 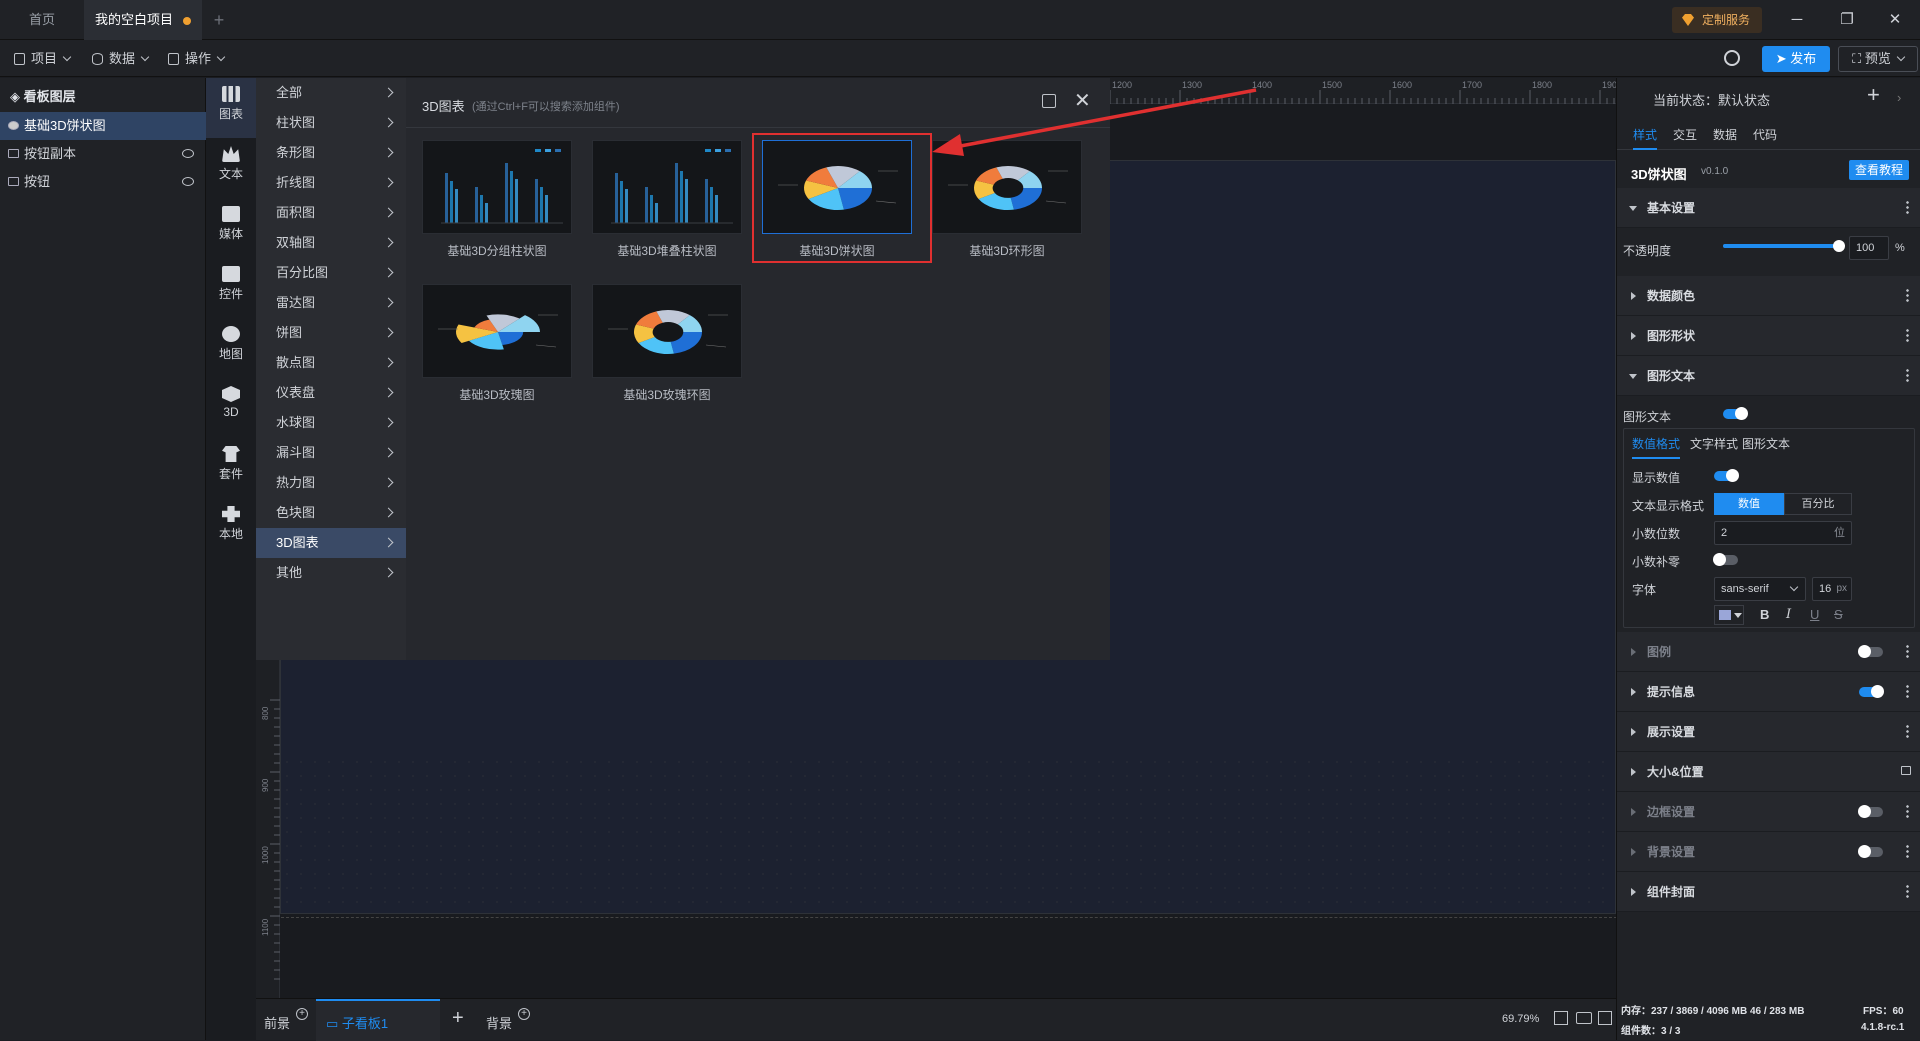 What do you see at coordinates (1869, 248) in the screenshot?
I see `opacity-input: 100` at bounding box center [1869, 248].